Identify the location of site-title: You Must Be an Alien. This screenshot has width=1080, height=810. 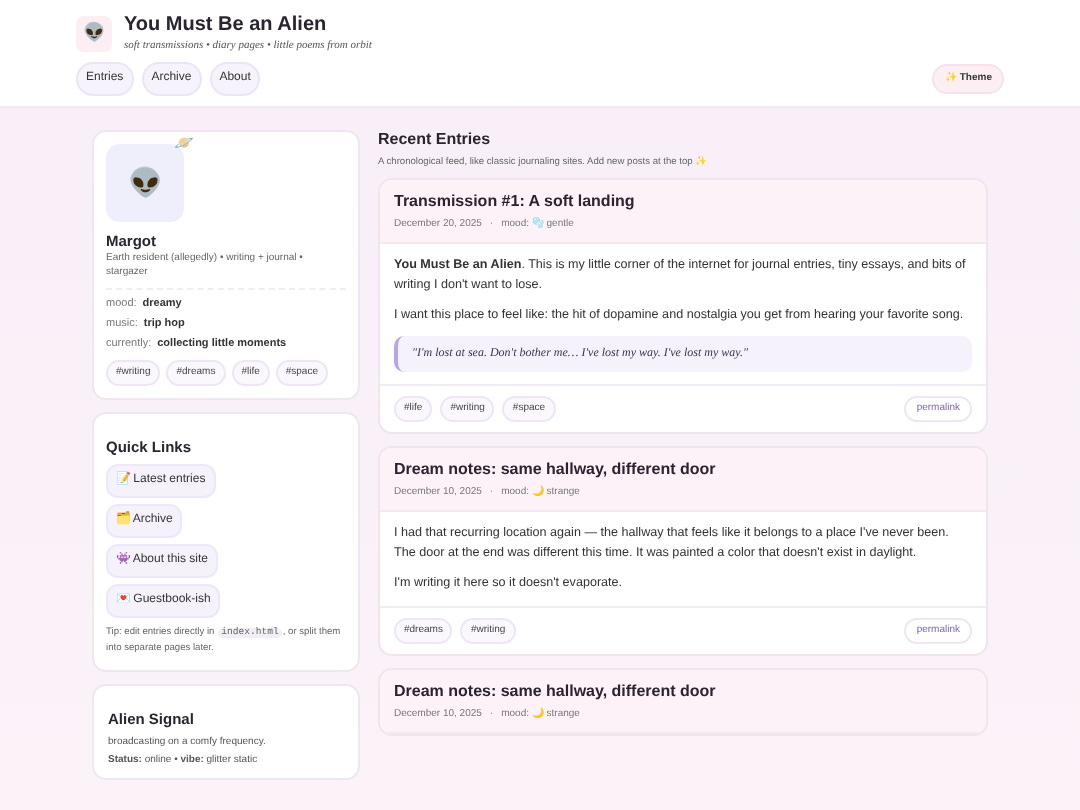
(226, 26).